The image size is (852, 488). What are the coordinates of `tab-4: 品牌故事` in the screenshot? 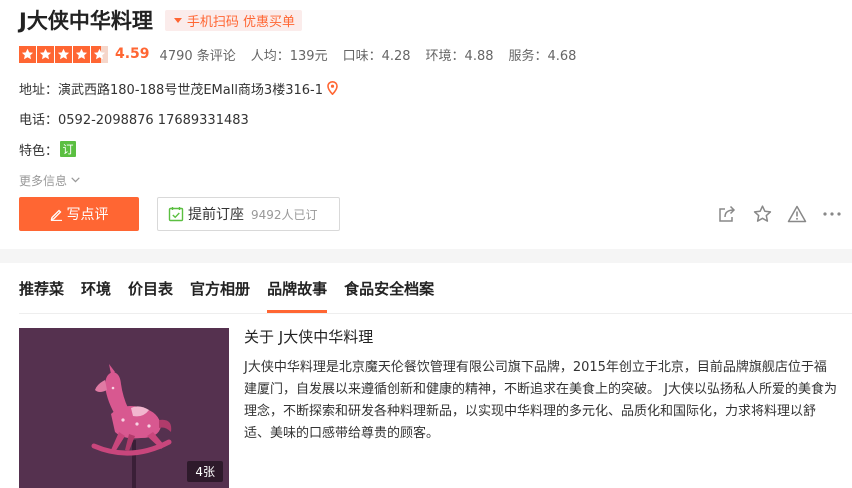 It's located at (297, 288).